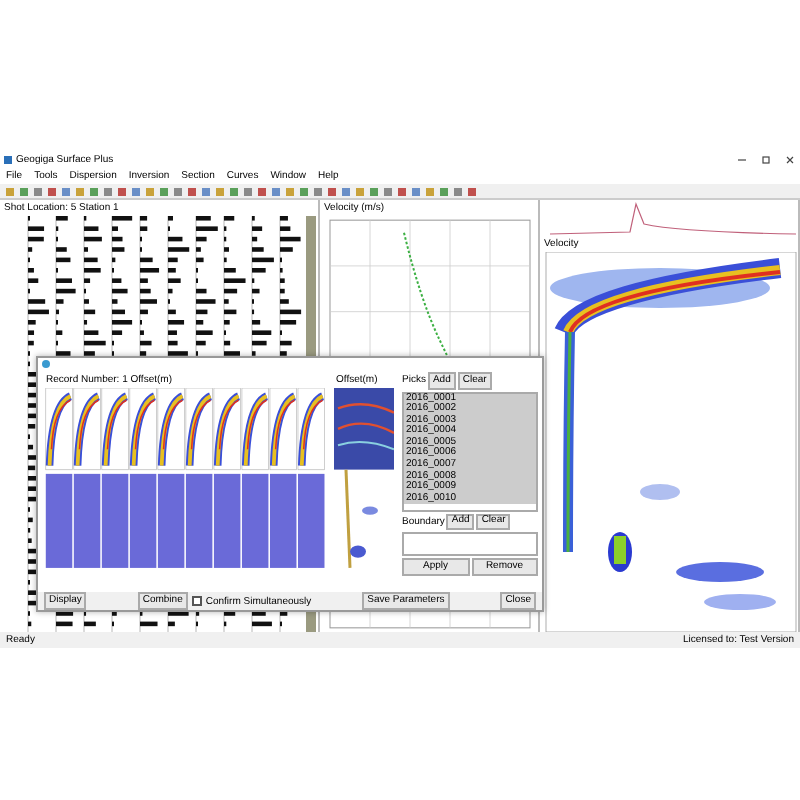  Describe the element at coordinates (742, 160) in the screenshot. I see `minimize-icon` at that location.